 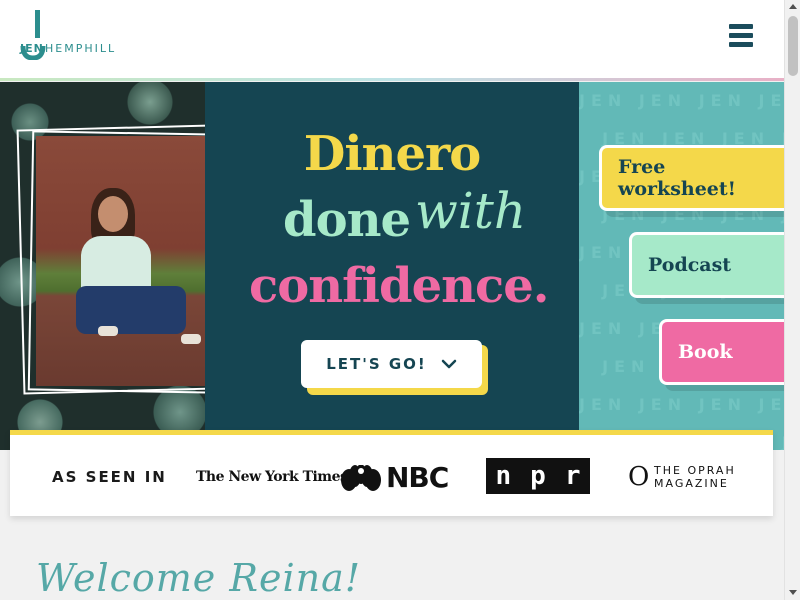 I want to click on nbc-logo: NBC, so click(x=395, y=477).